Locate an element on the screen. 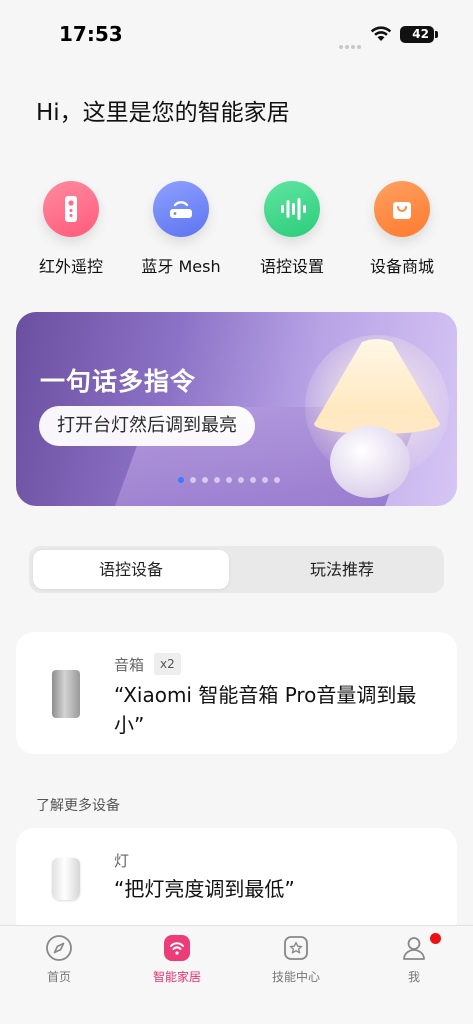  segmented-control: 语控设备 玩法推荐 is located at coordinates (236, 569).